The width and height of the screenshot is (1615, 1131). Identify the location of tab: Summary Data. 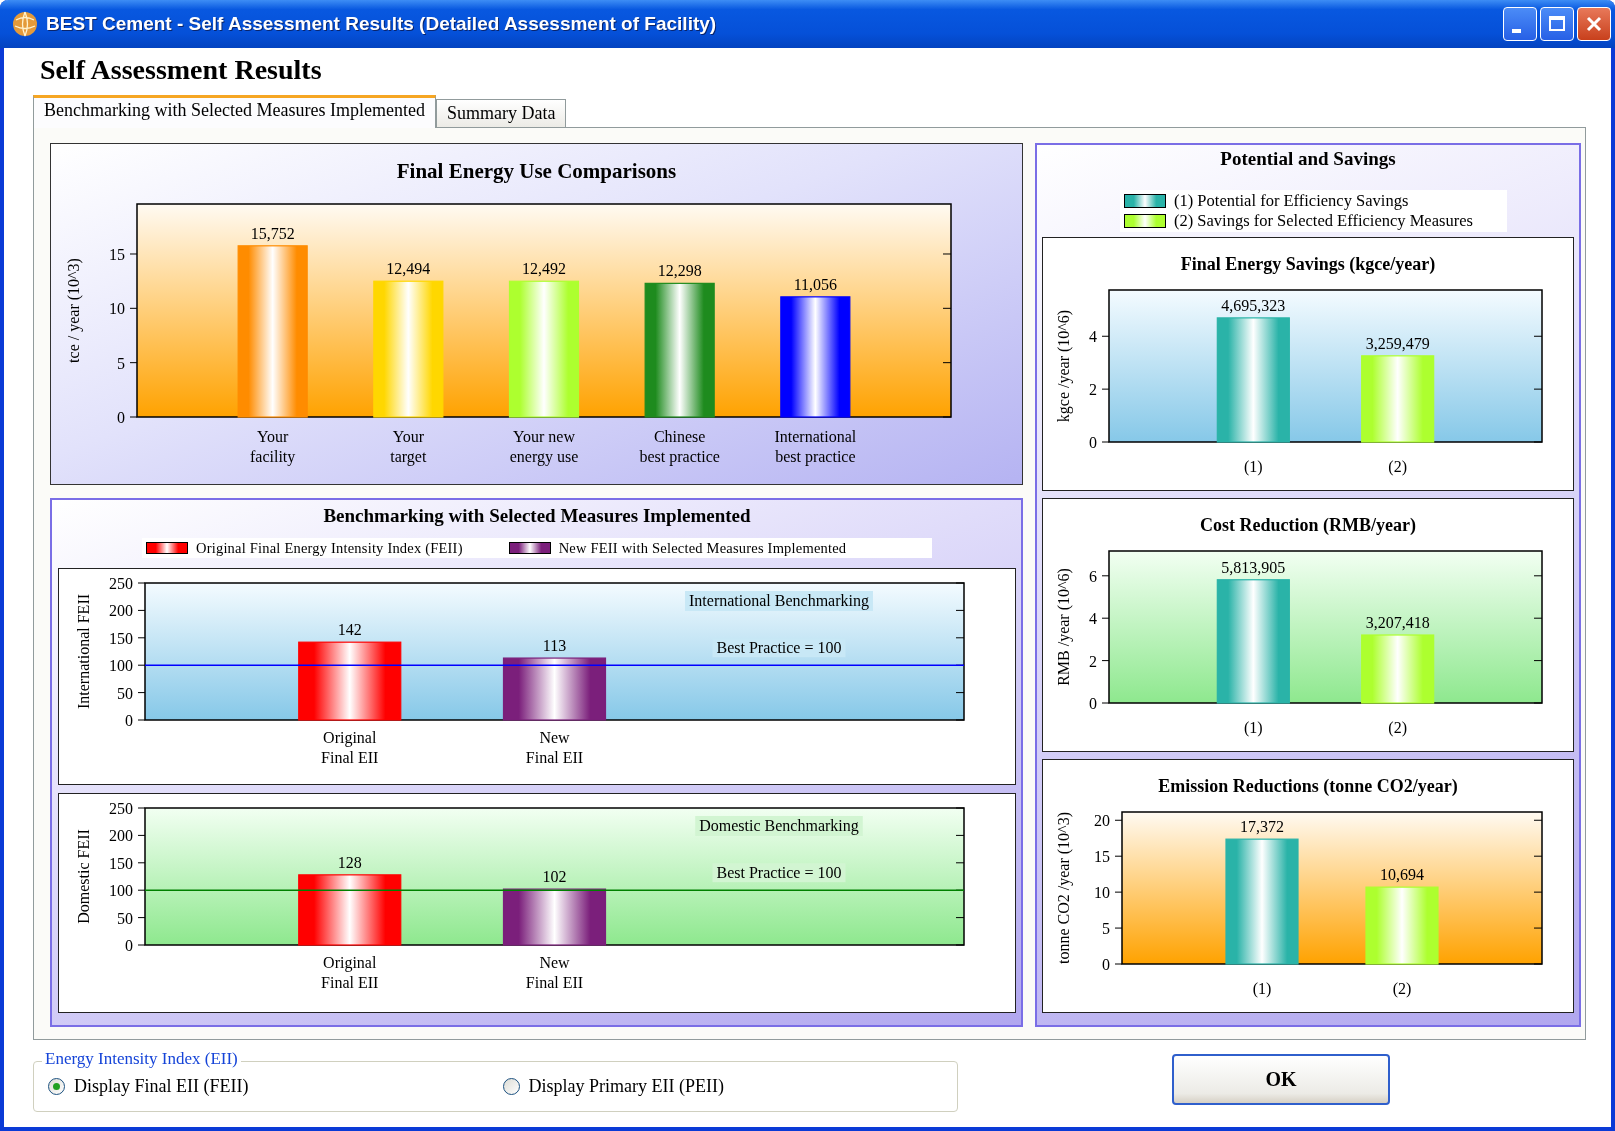
(501, 113).